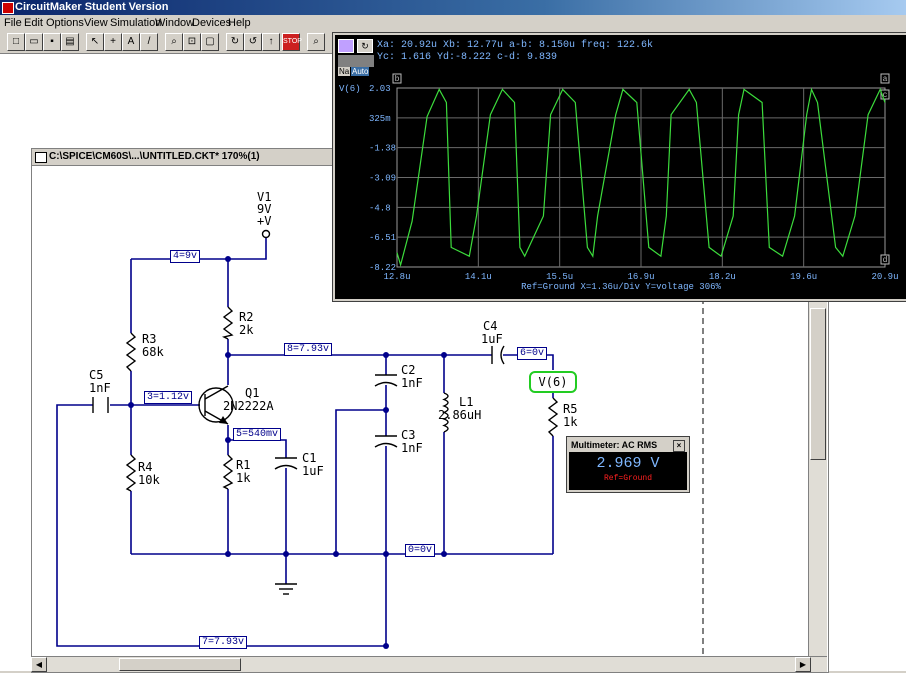 Image resolution: width=906 pixels, height=673 pixels. I want to click on scroll-right-icon: ▶, so click(803, 664).